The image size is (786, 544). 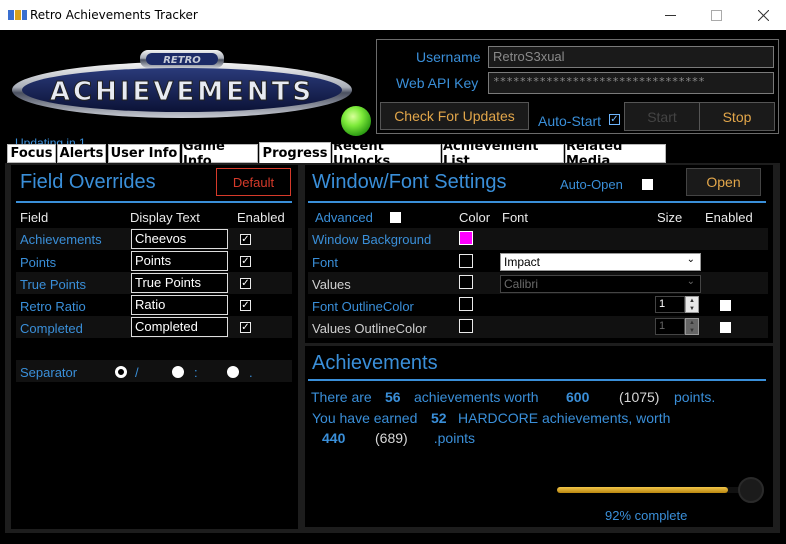 I want to click on earned-true-points: (689), so click(x=391, y=438).